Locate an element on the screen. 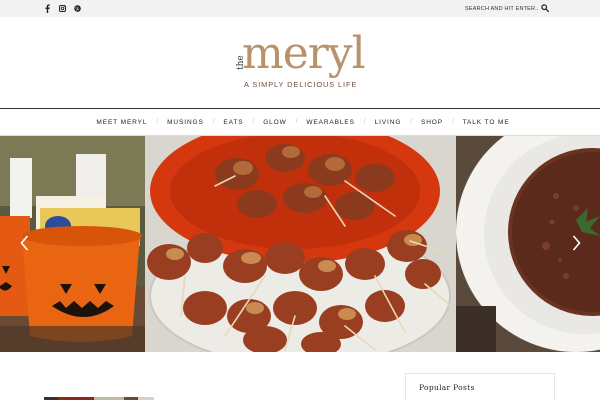 The height and width of the screenshot is (400, 600). site-logo: the meryl A SIMPLY DELICIOUS LIFE is located at coordinates (303, 64).